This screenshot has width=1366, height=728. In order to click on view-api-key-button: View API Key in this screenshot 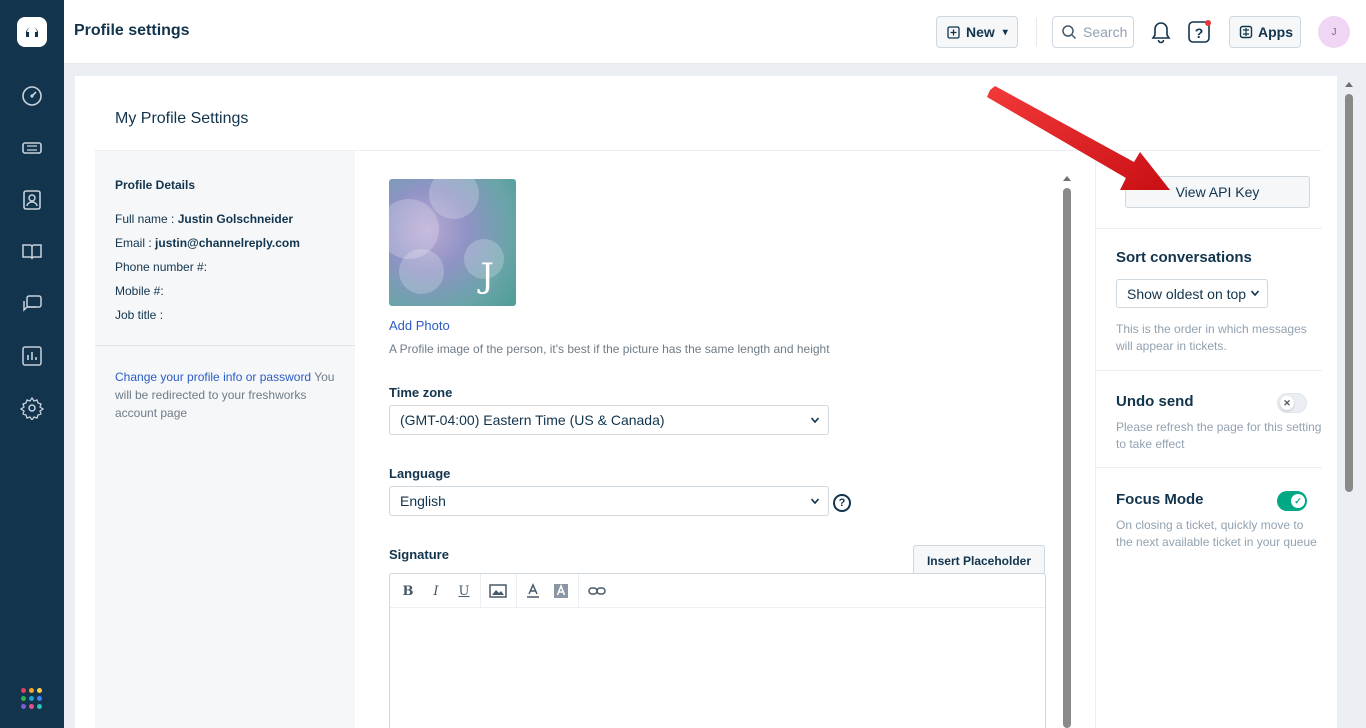, I will do `click(1217, 192)`.